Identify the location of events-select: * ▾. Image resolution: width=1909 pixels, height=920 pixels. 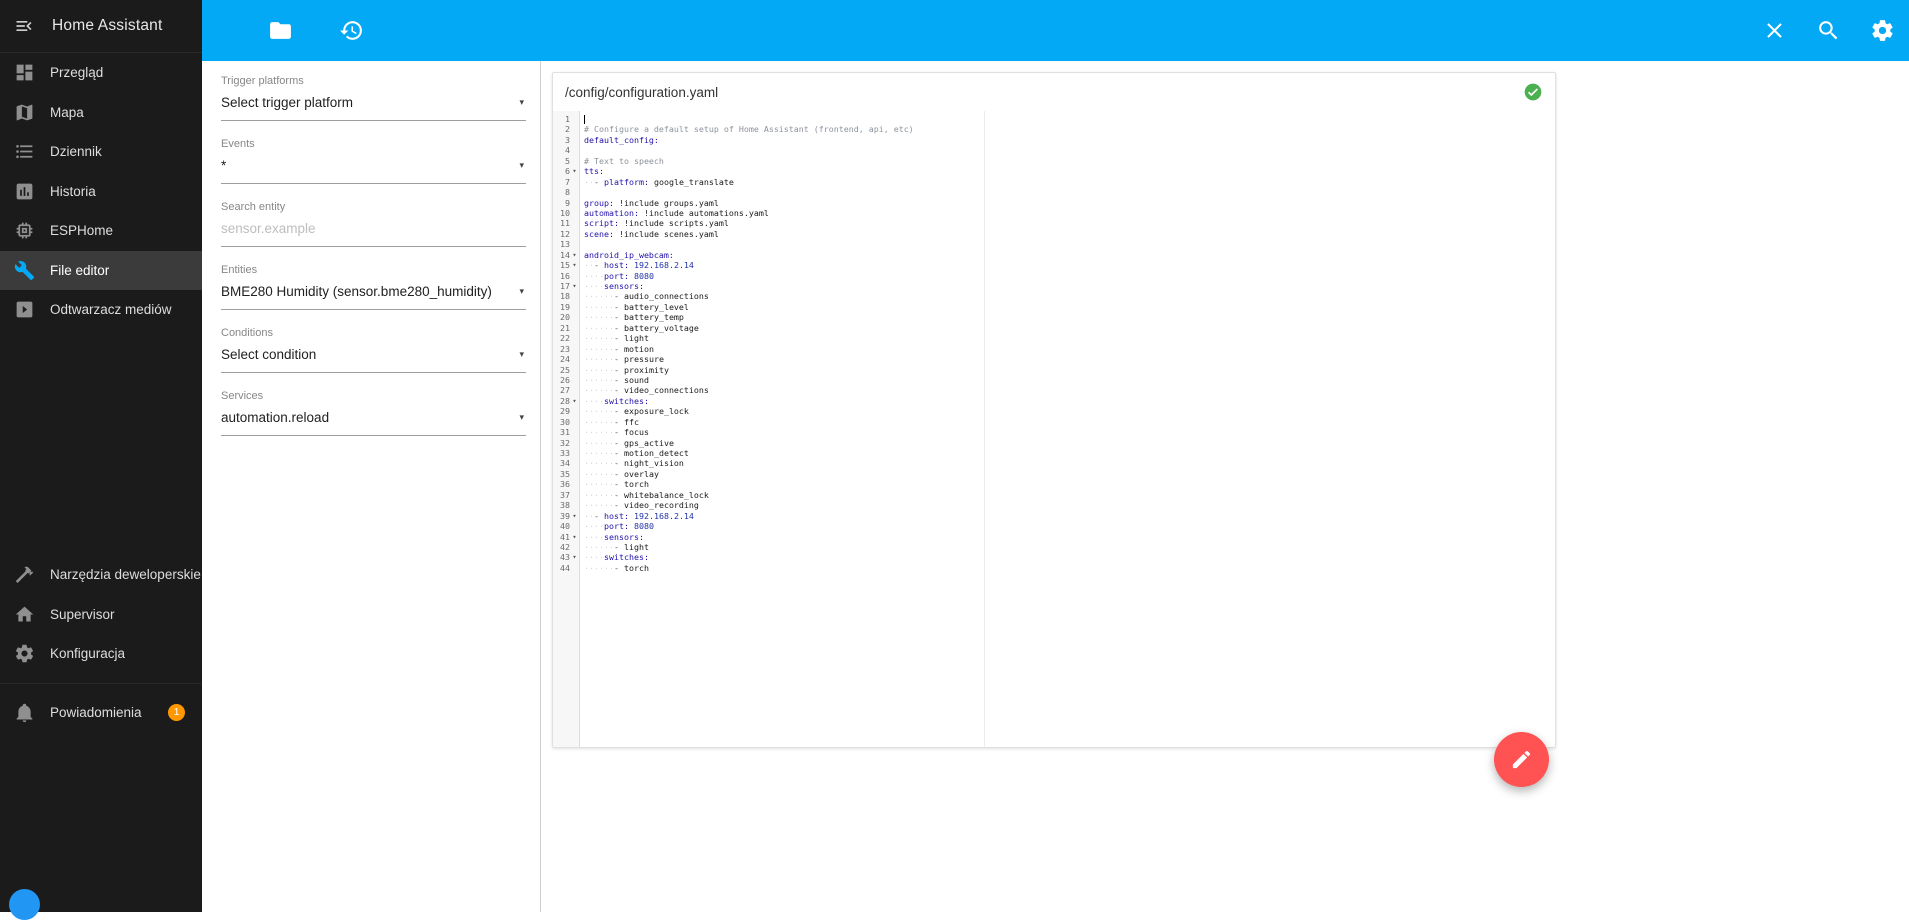
(373, 170).